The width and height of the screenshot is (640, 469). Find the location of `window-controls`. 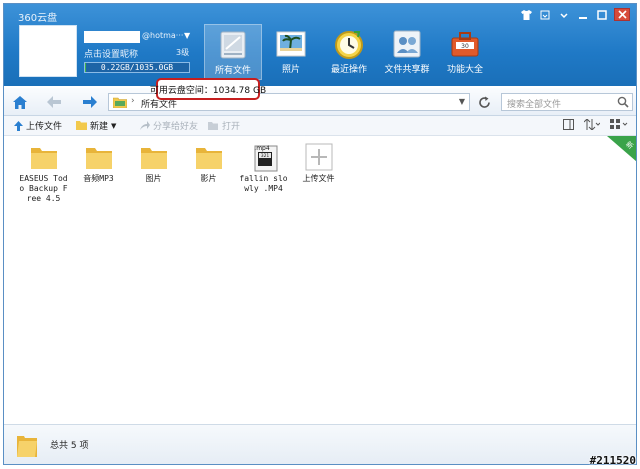

window-controls is located at coordinates (574, 14).